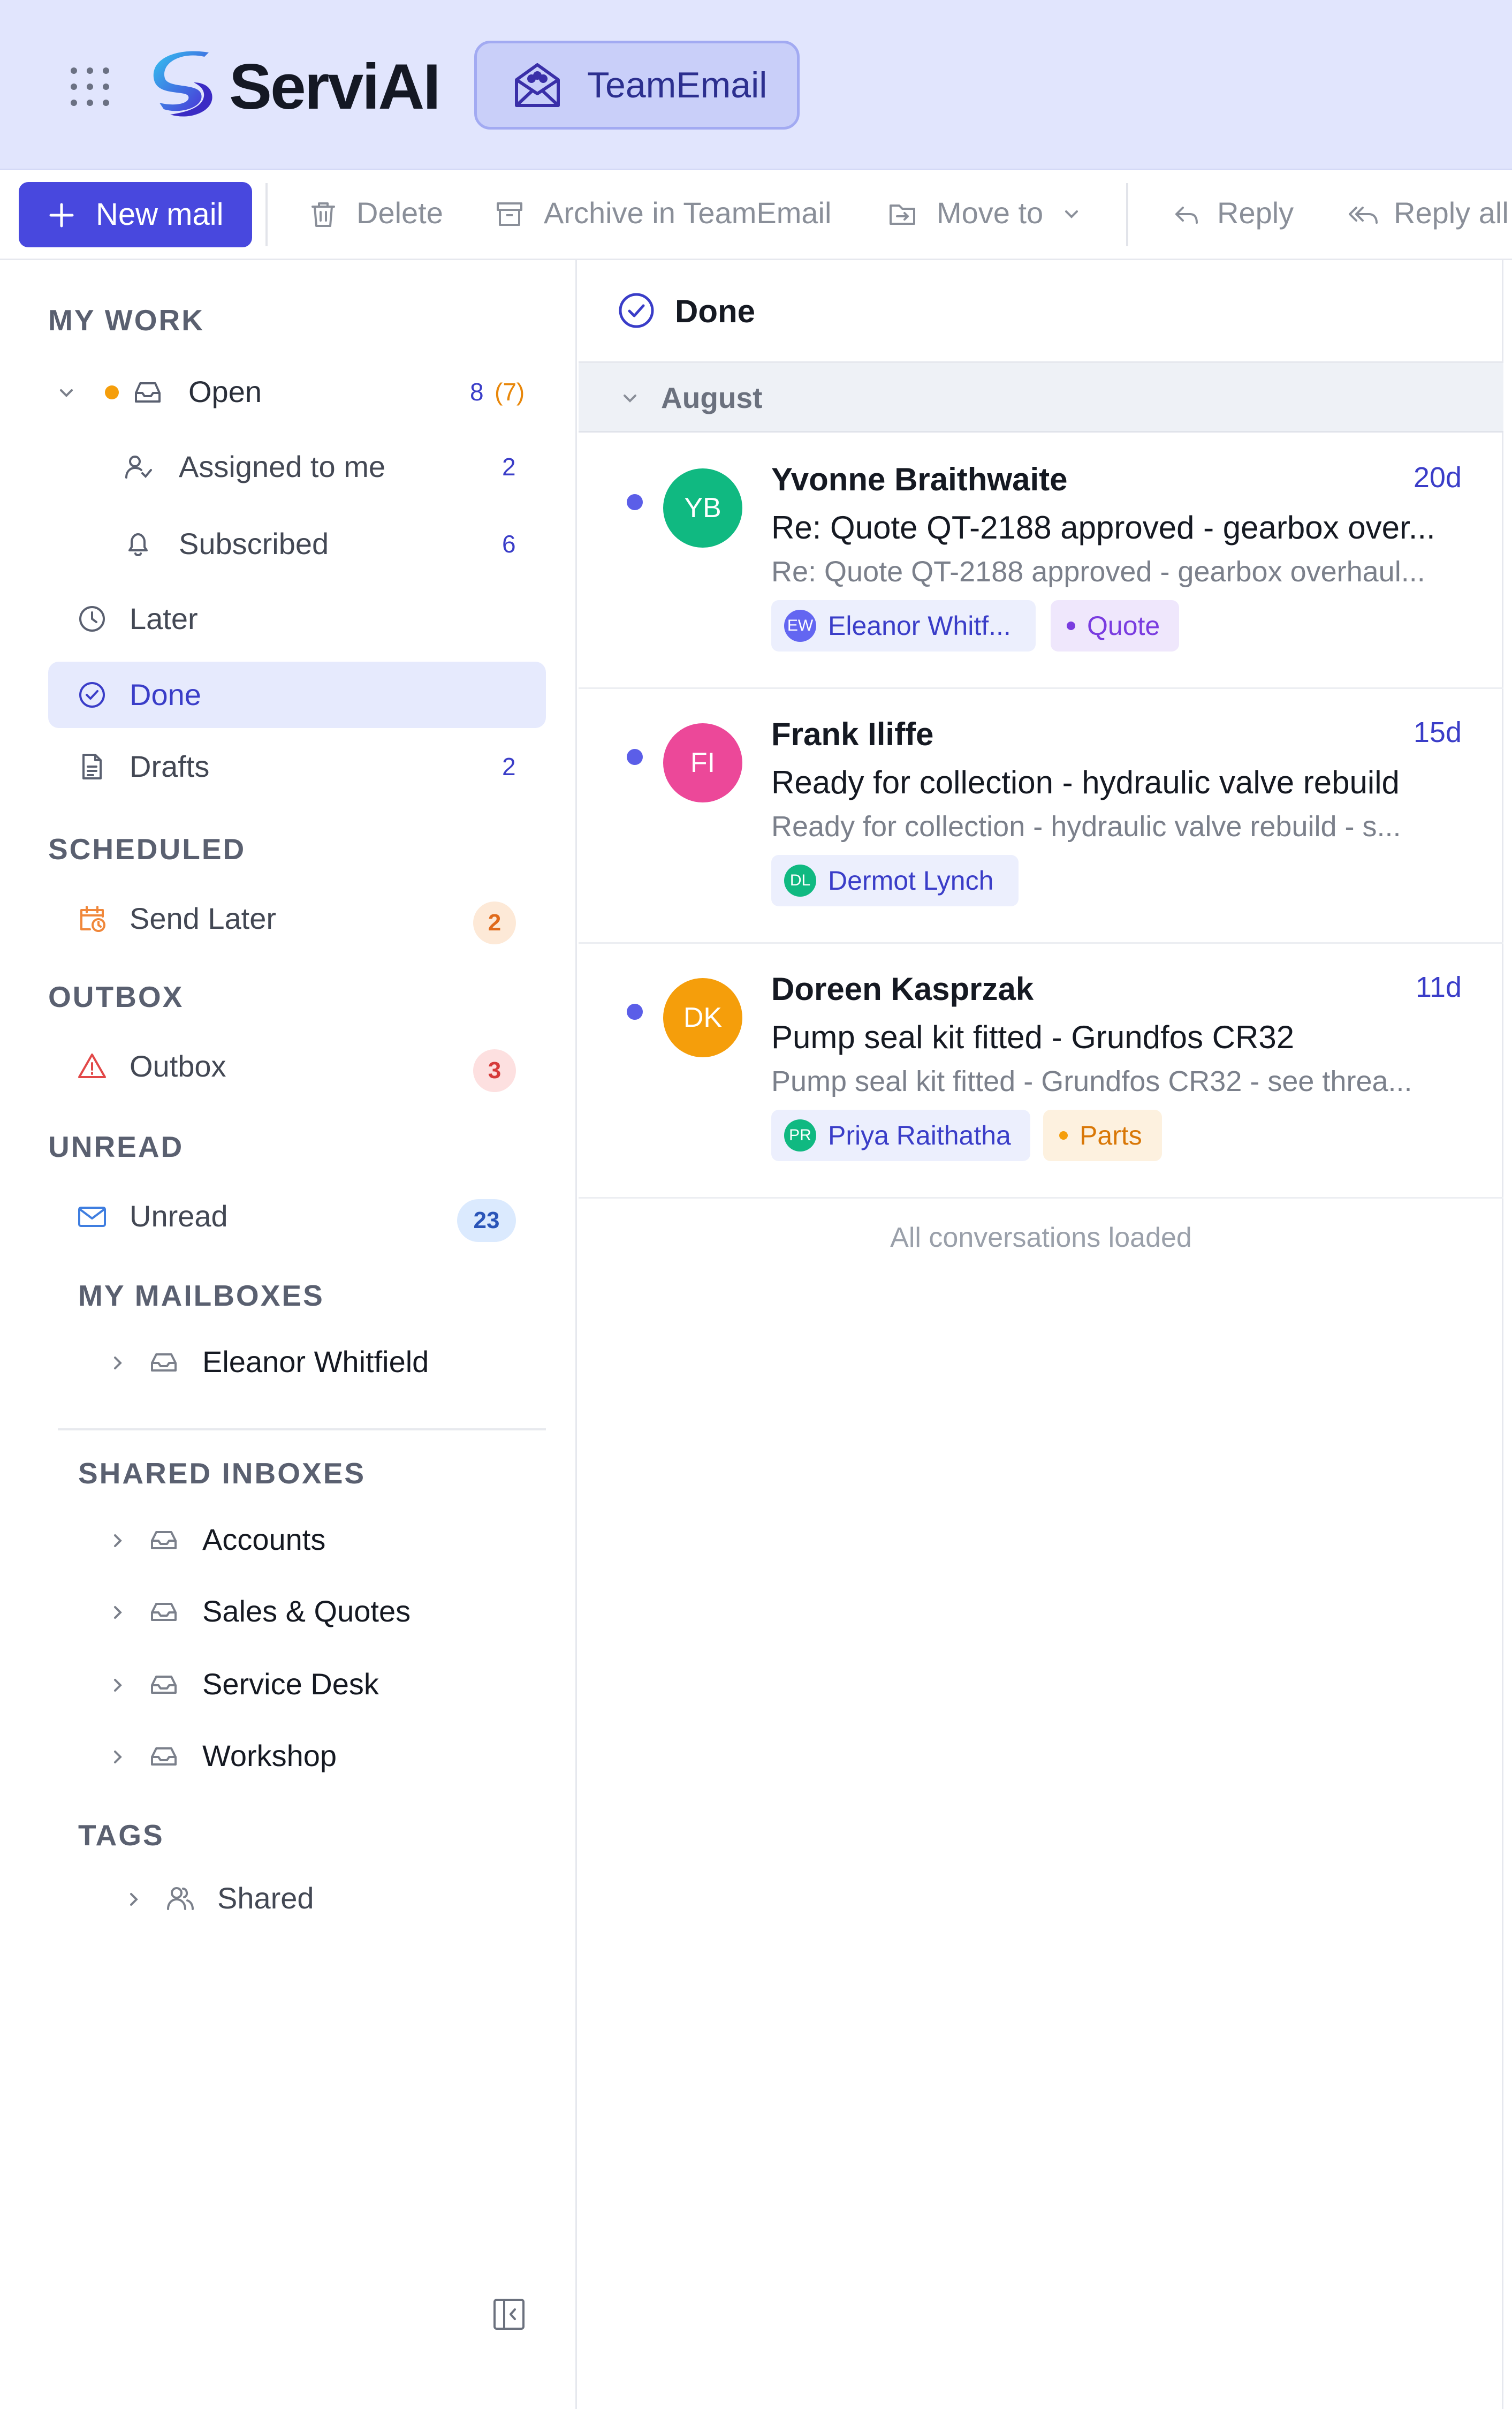 The image size is (1512, 2409). I want to click on assignee-avatar: PR, so click(800, 1135).